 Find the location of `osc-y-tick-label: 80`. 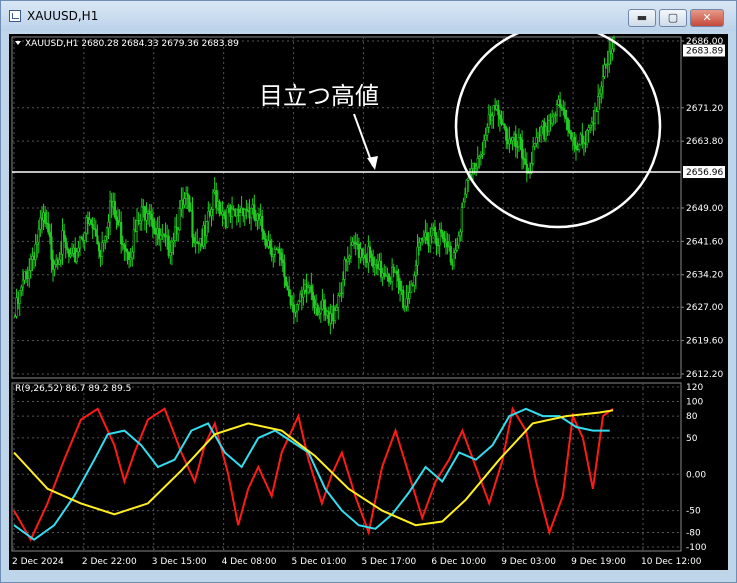

osc-y-tick-label: 80 is located at coordinates (692, 417).